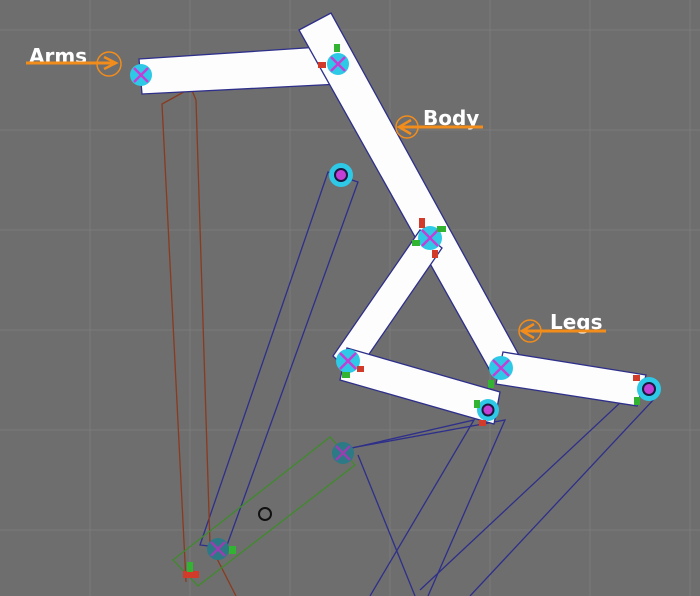 This screenshot has width=700, height=596. I want to click on bone-foot, so click(571, 379).